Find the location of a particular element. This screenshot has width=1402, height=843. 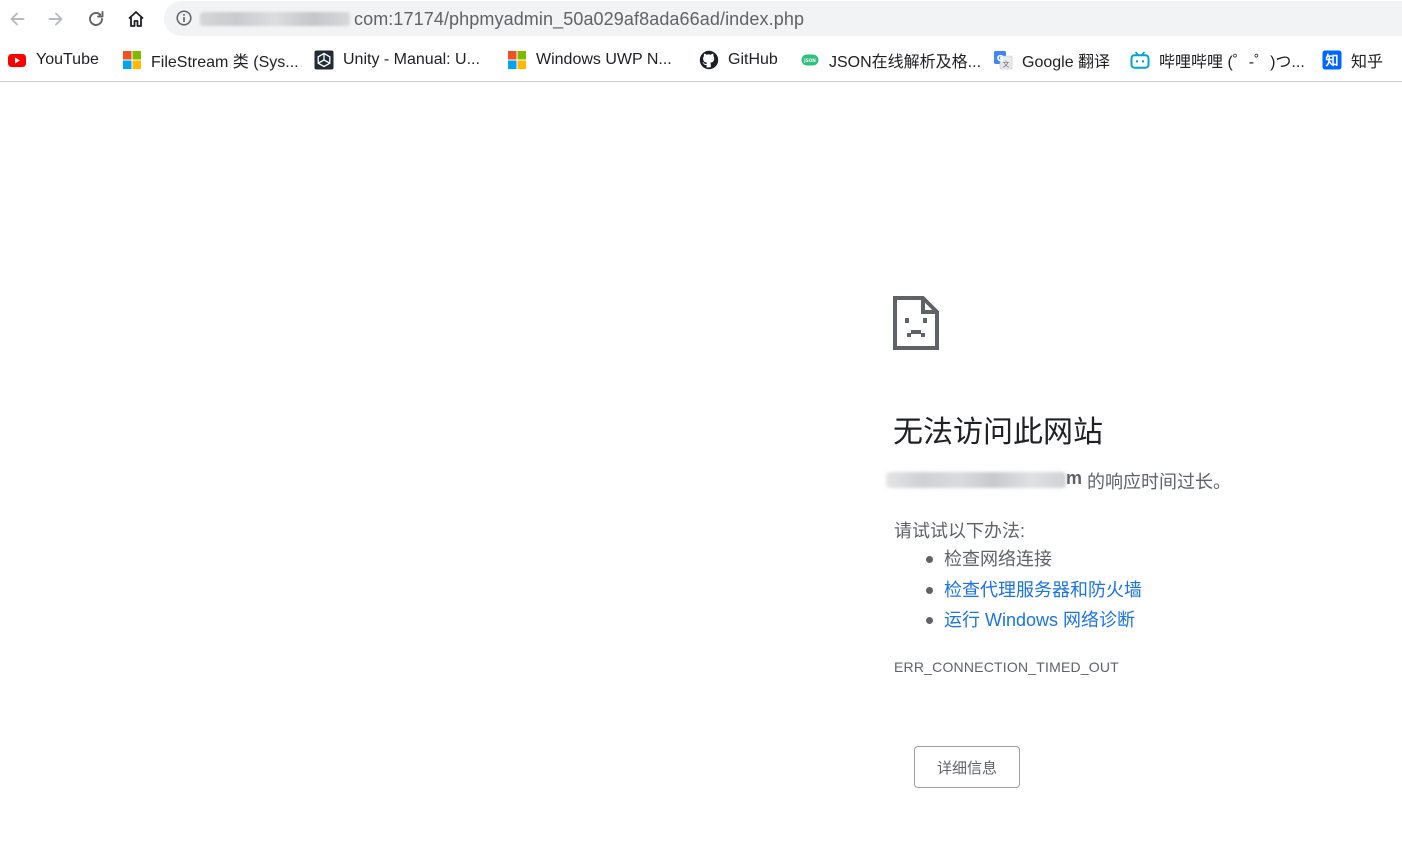

home-icon is located at coordinates (136, 19).